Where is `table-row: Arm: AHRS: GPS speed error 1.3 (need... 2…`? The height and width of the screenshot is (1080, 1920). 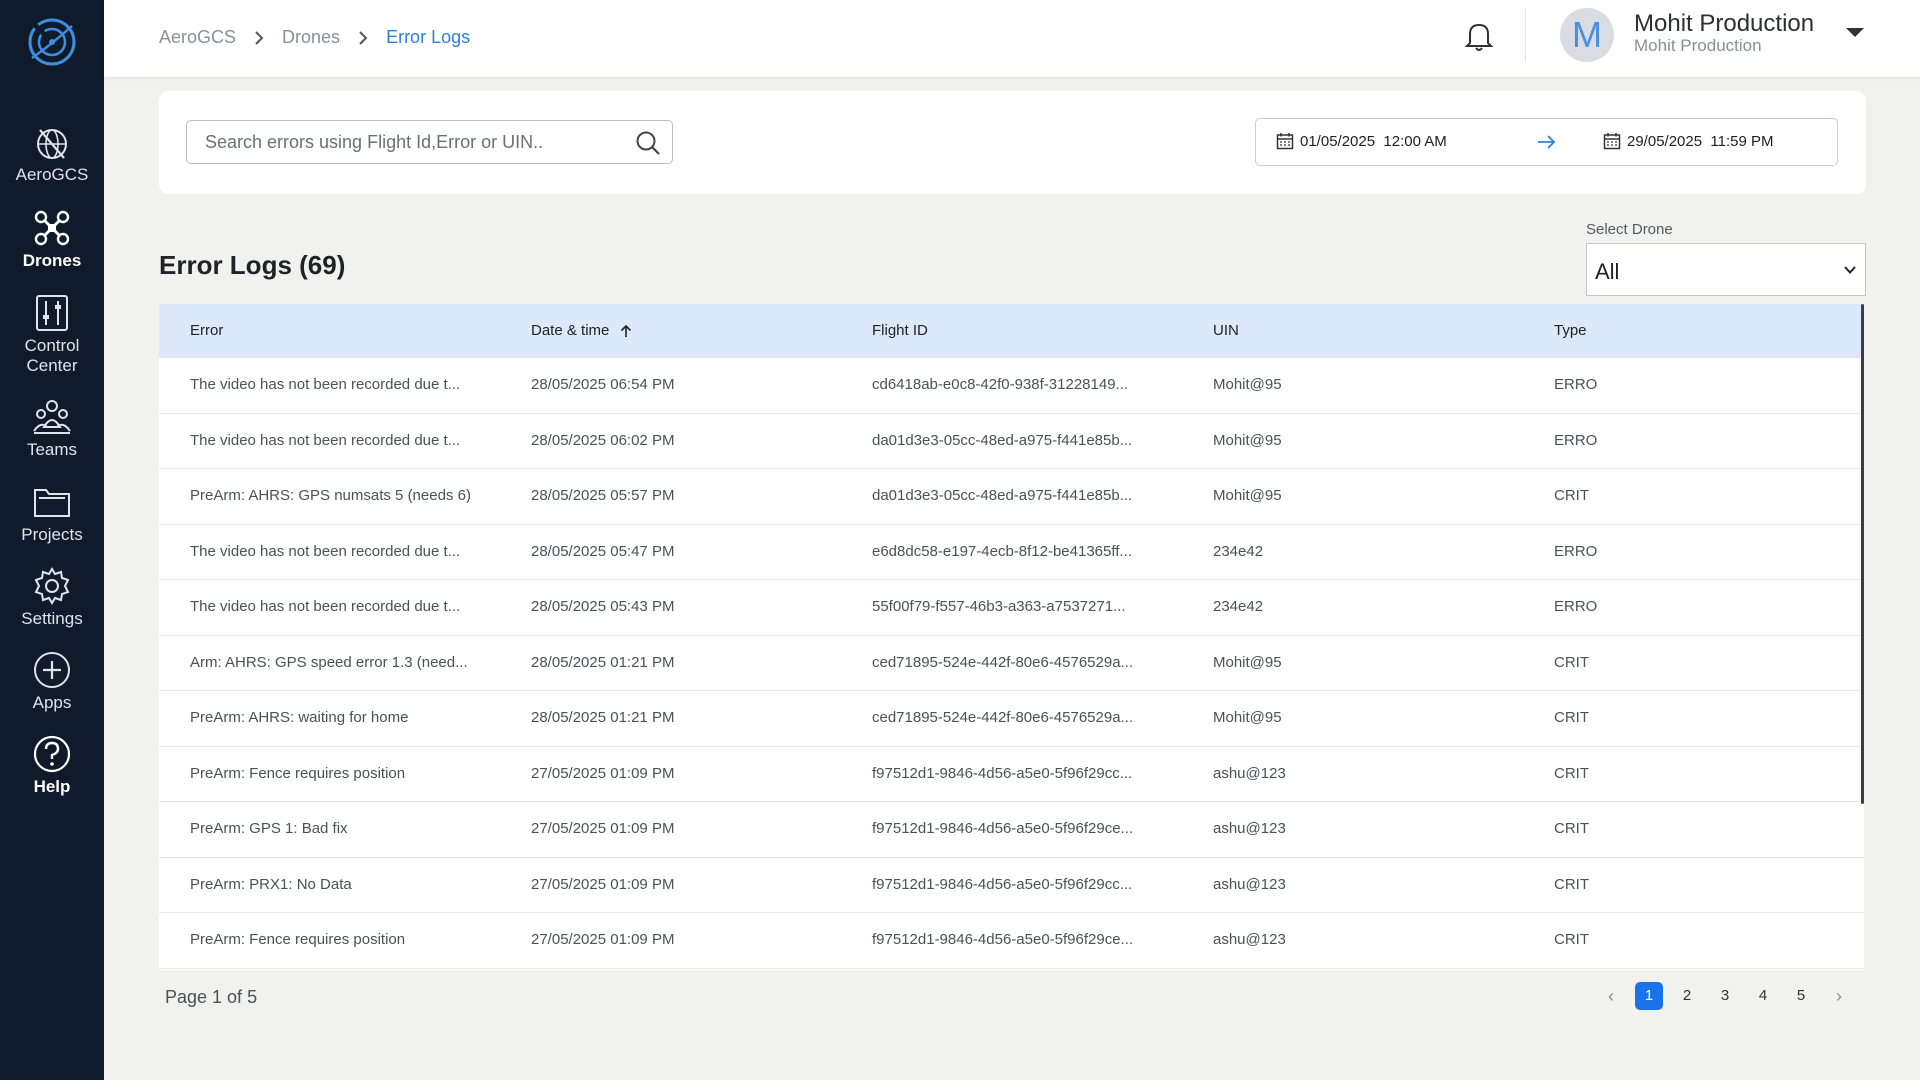 table-row: Arm: AHRS: GPS speed error 1.3 (need... 2… is located at coordinates (1011, 663).